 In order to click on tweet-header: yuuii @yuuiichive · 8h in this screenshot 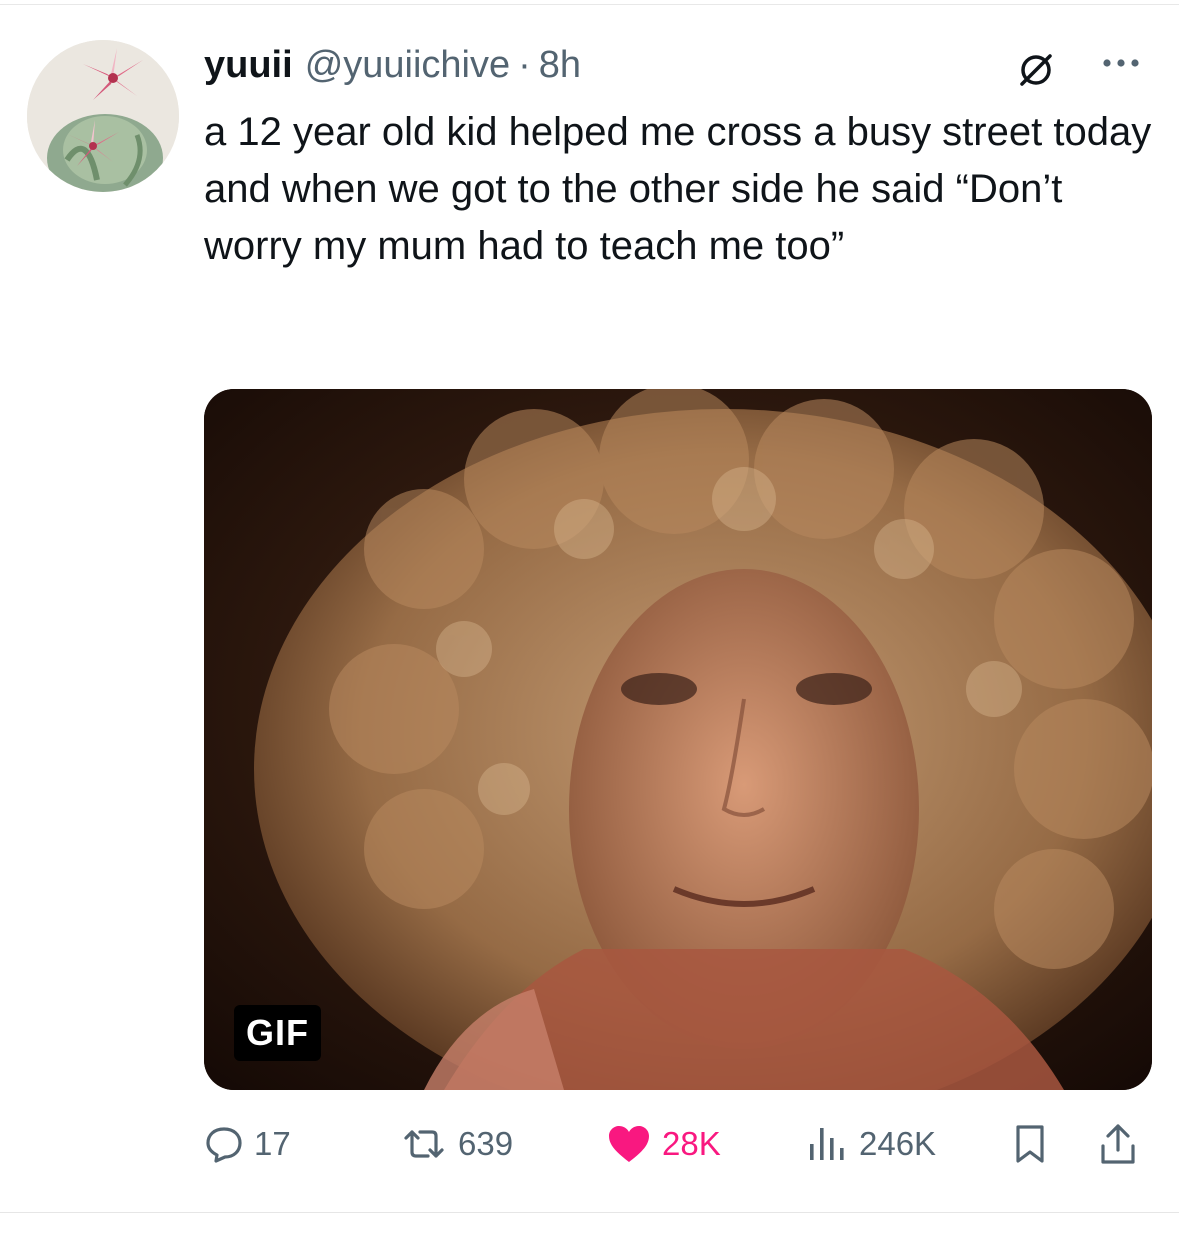, I will do `click(392, 65)`.